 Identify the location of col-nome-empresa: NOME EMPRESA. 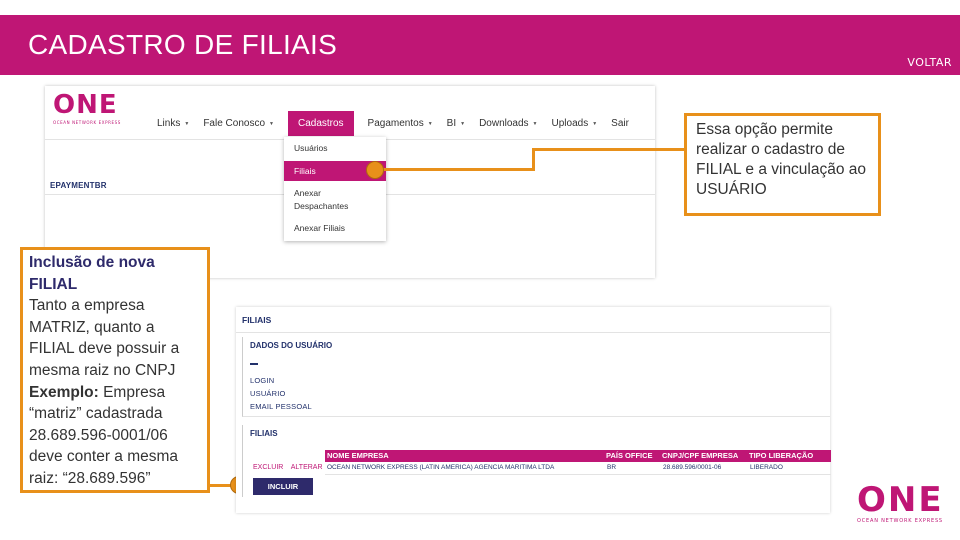
(358, 455).